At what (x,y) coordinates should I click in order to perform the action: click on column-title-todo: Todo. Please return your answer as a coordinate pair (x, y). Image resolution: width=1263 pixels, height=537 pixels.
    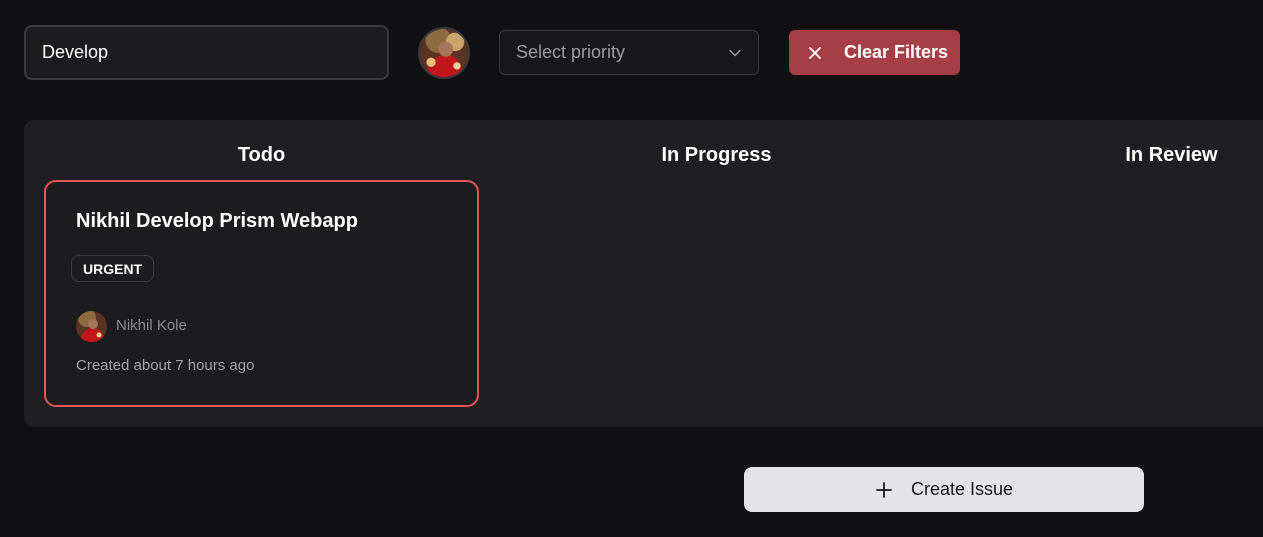
    Looking at the image, I should click on (261, 155).